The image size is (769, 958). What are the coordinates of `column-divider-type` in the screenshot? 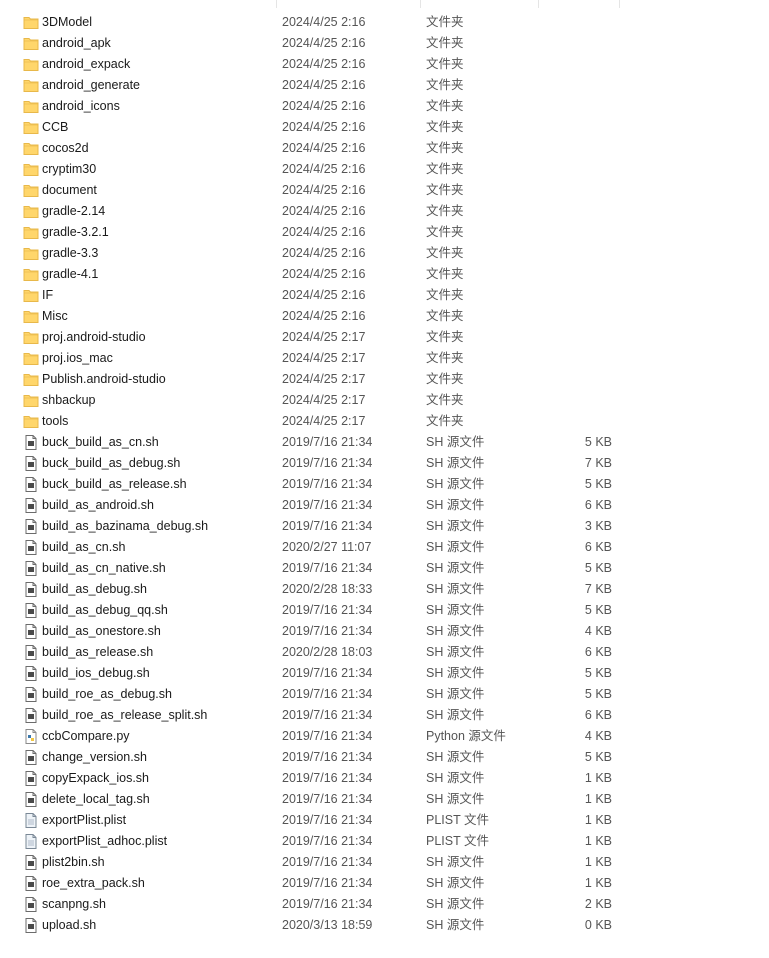 It's located at (538, 4).